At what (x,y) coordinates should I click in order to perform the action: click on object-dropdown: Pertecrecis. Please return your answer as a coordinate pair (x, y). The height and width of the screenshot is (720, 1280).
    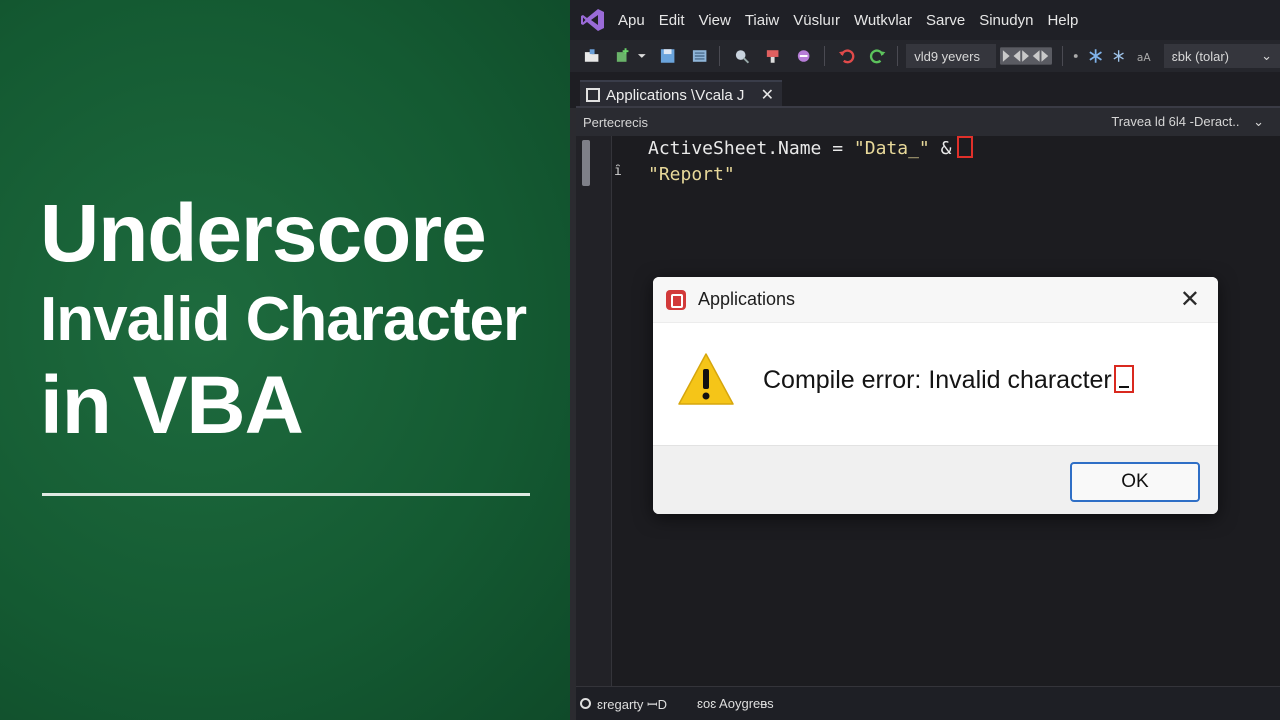
    Looking at the image, I should click on (615, 122).